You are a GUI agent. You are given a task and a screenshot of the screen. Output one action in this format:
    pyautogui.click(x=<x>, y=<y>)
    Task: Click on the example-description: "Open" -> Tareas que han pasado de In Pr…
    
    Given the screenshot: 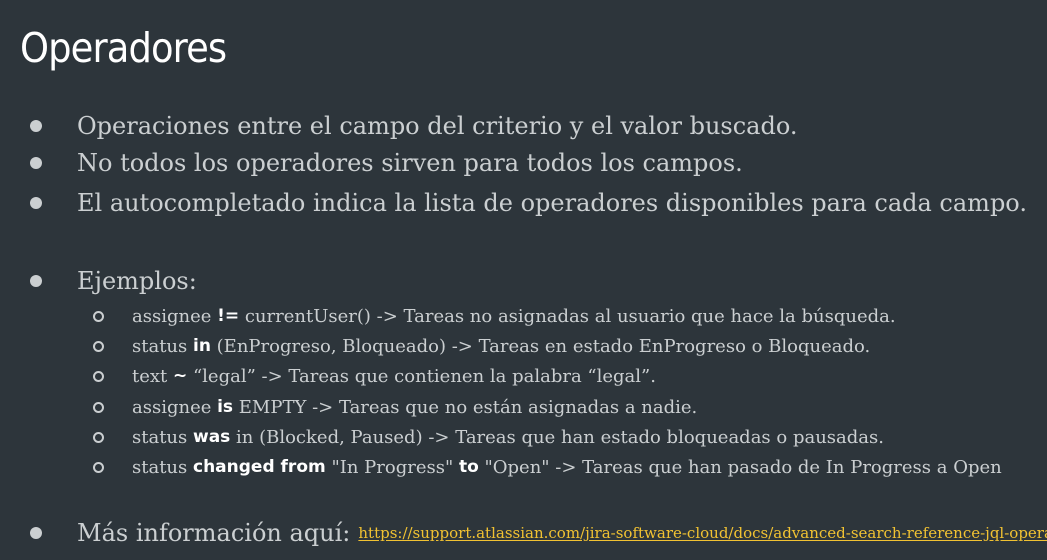 What is the action you would take?
    pyautogui.click(x=740, y=467)
    